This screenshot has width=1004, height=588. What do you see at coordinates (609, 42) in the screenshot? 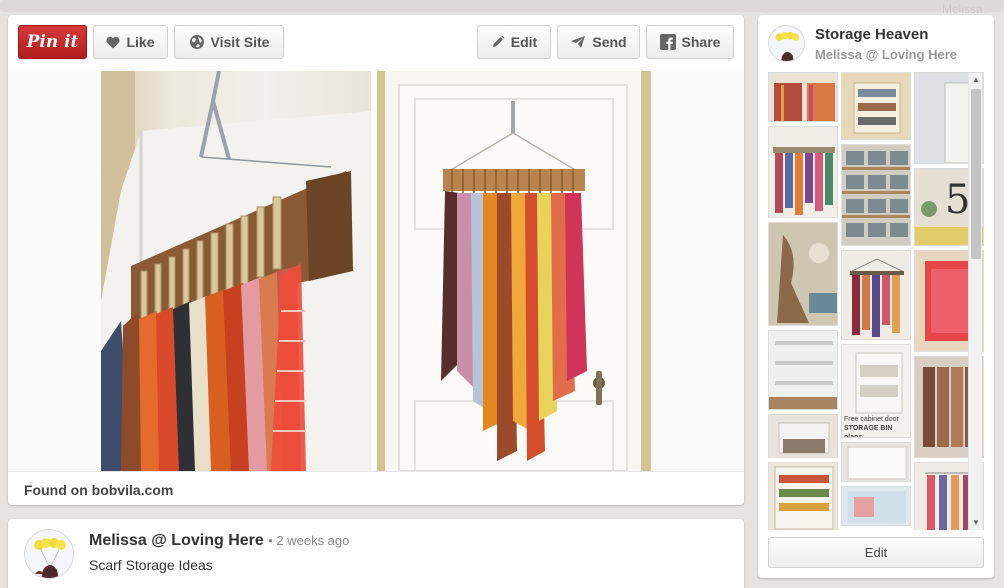
I see `send-label: Send` at bounding box center [609, 42].